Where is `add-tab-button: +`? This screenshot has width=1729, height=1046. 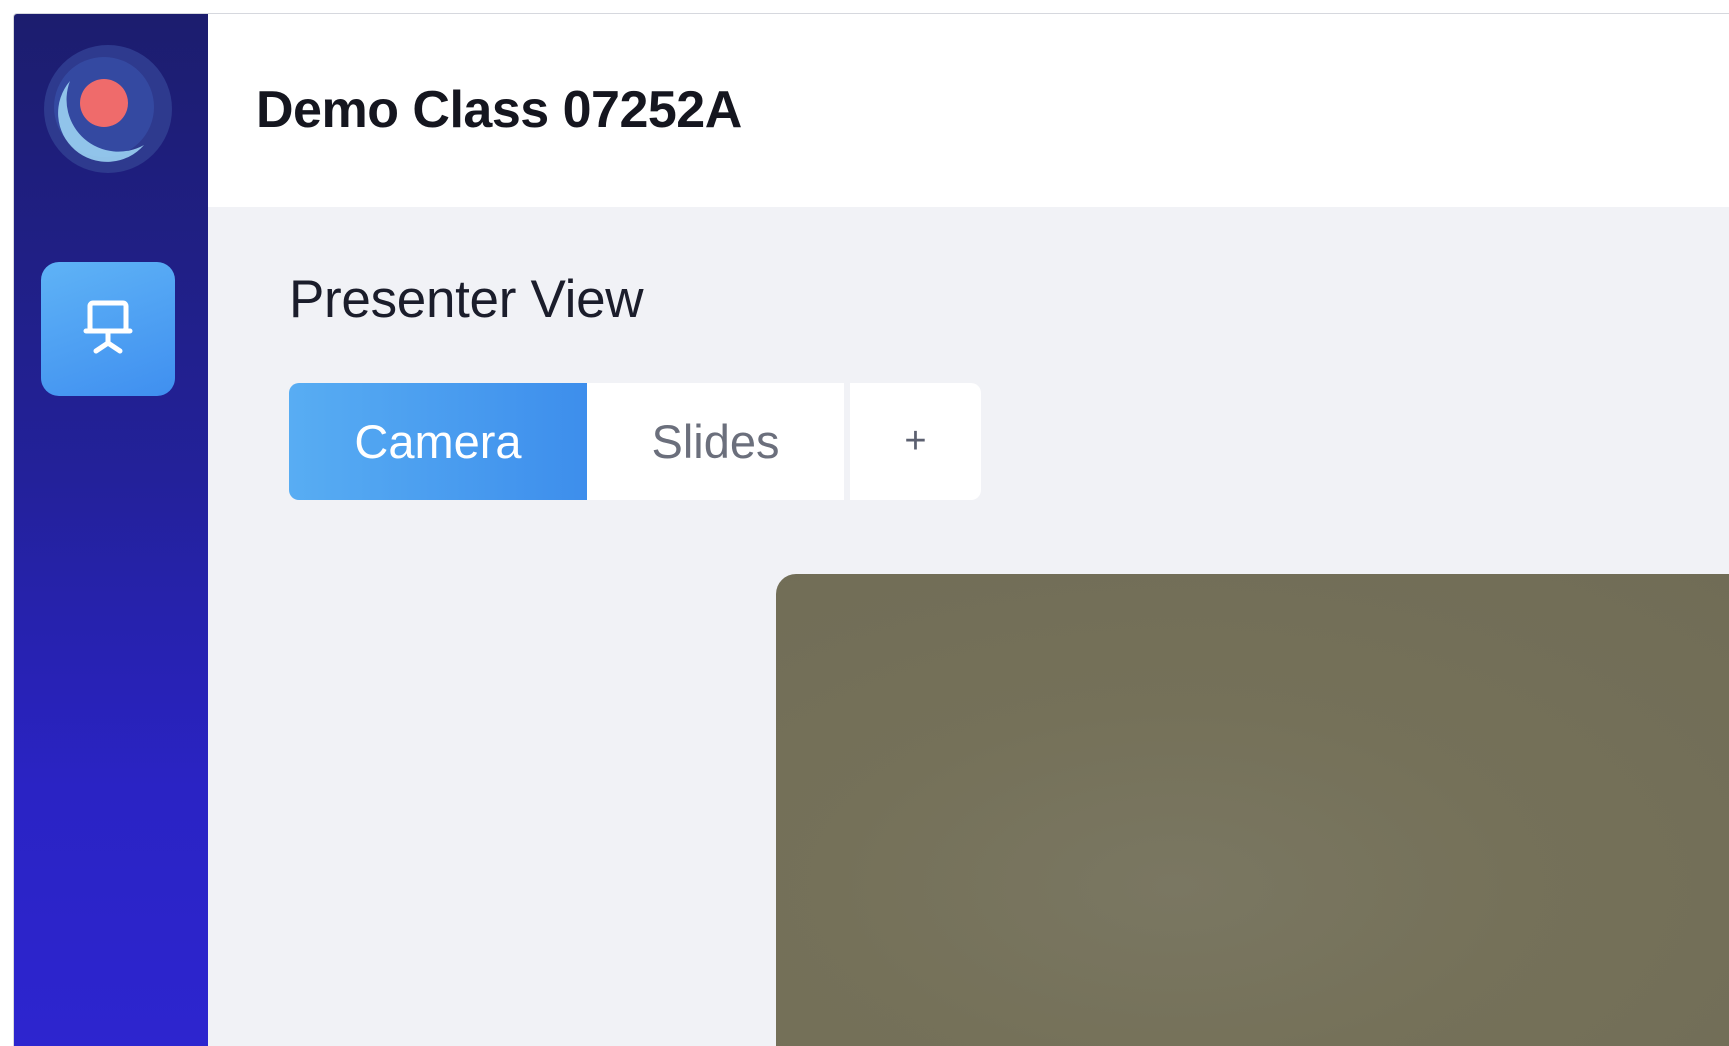 add-tab-button: + is located at coordinates (915, 441).